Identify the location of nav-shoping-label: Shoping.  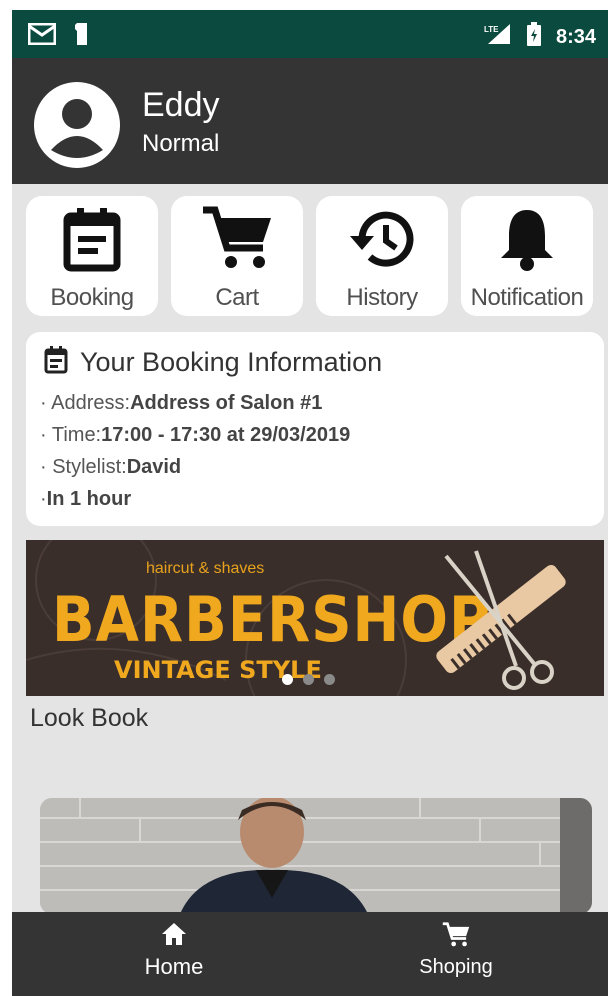
(456, 967).